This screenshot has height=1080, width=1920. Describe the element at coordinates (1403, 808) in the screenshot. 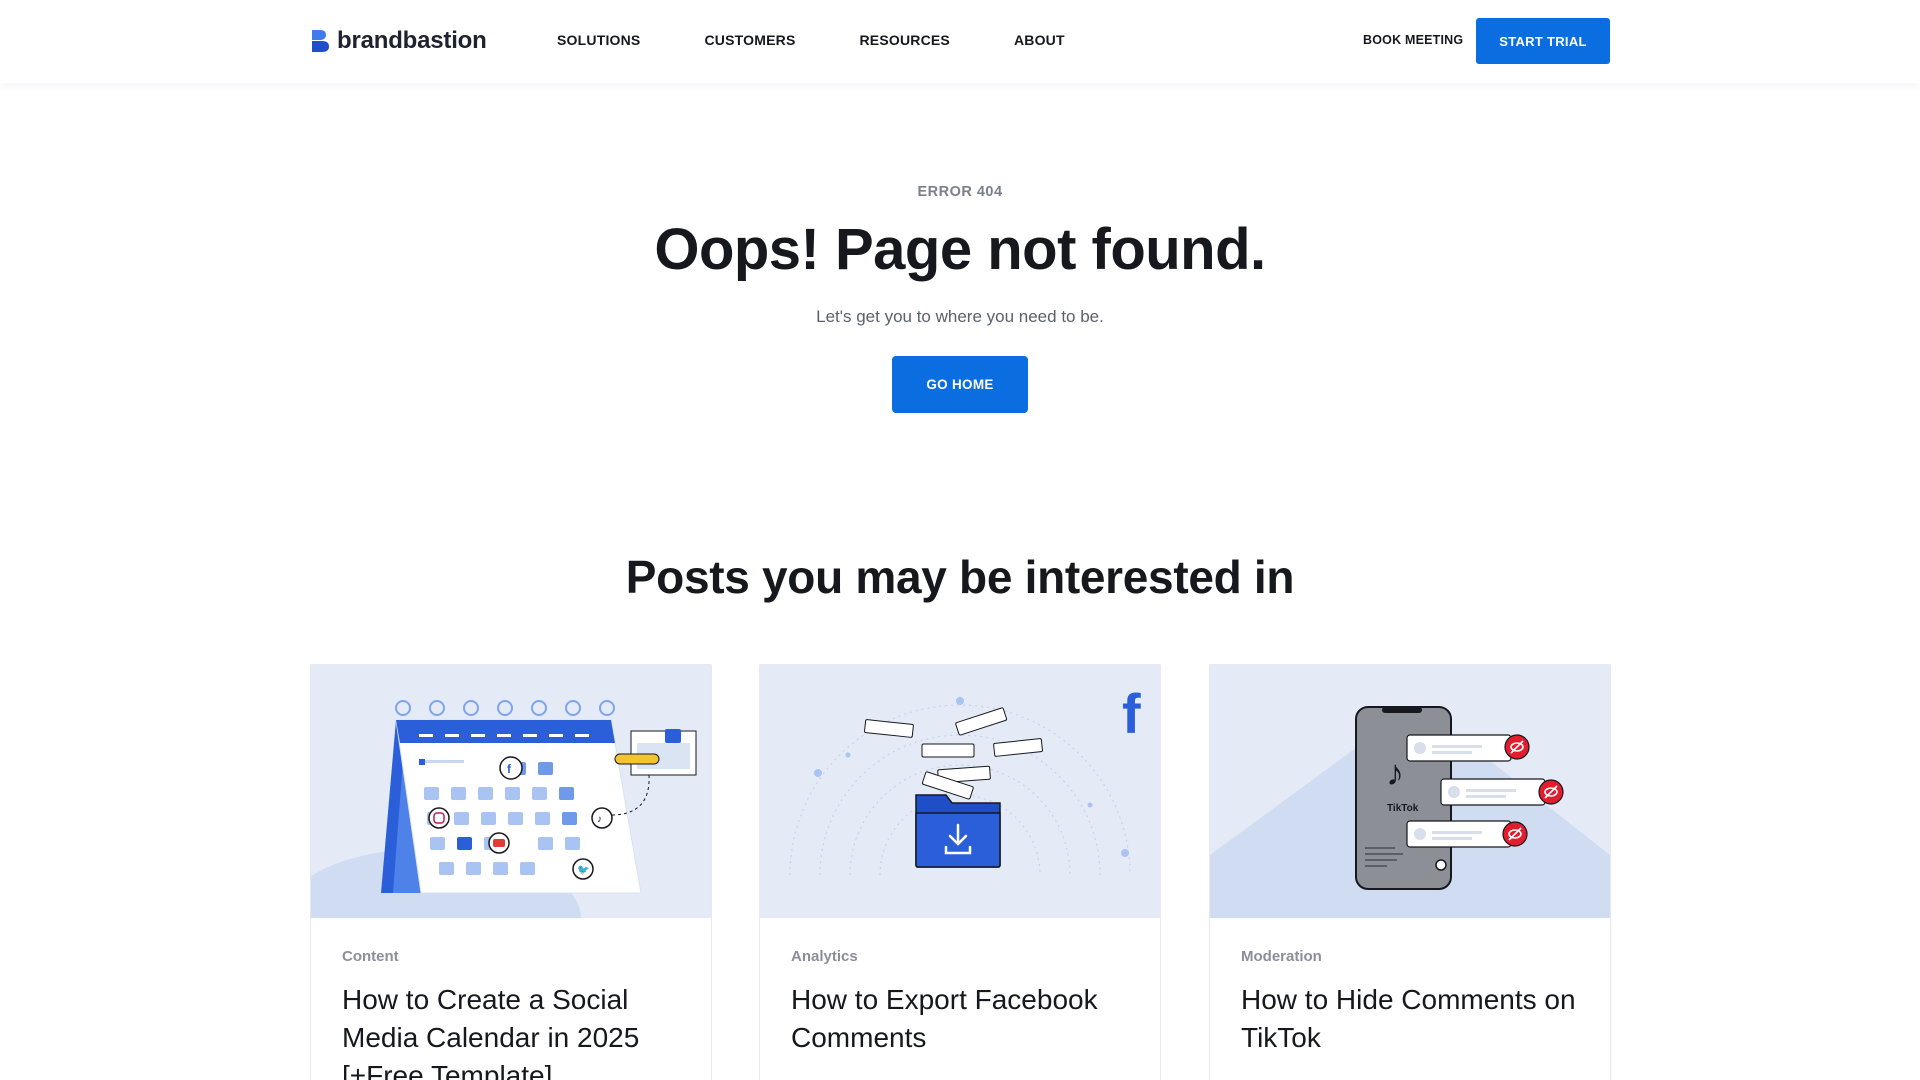

I see `tiktok-label: TikTok` at that location.